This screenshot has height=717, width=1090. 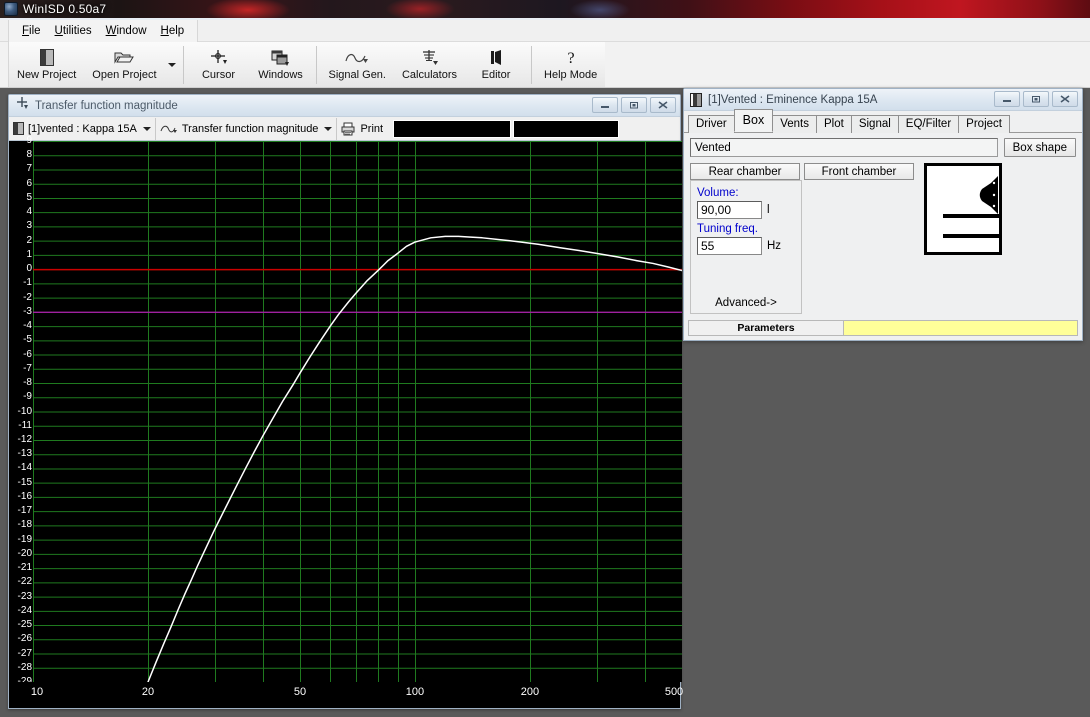 What do you see at coordinates (429, 65) in the screenshot?
I see `calculators-button: Calculators` at bounding box center [429, 65].